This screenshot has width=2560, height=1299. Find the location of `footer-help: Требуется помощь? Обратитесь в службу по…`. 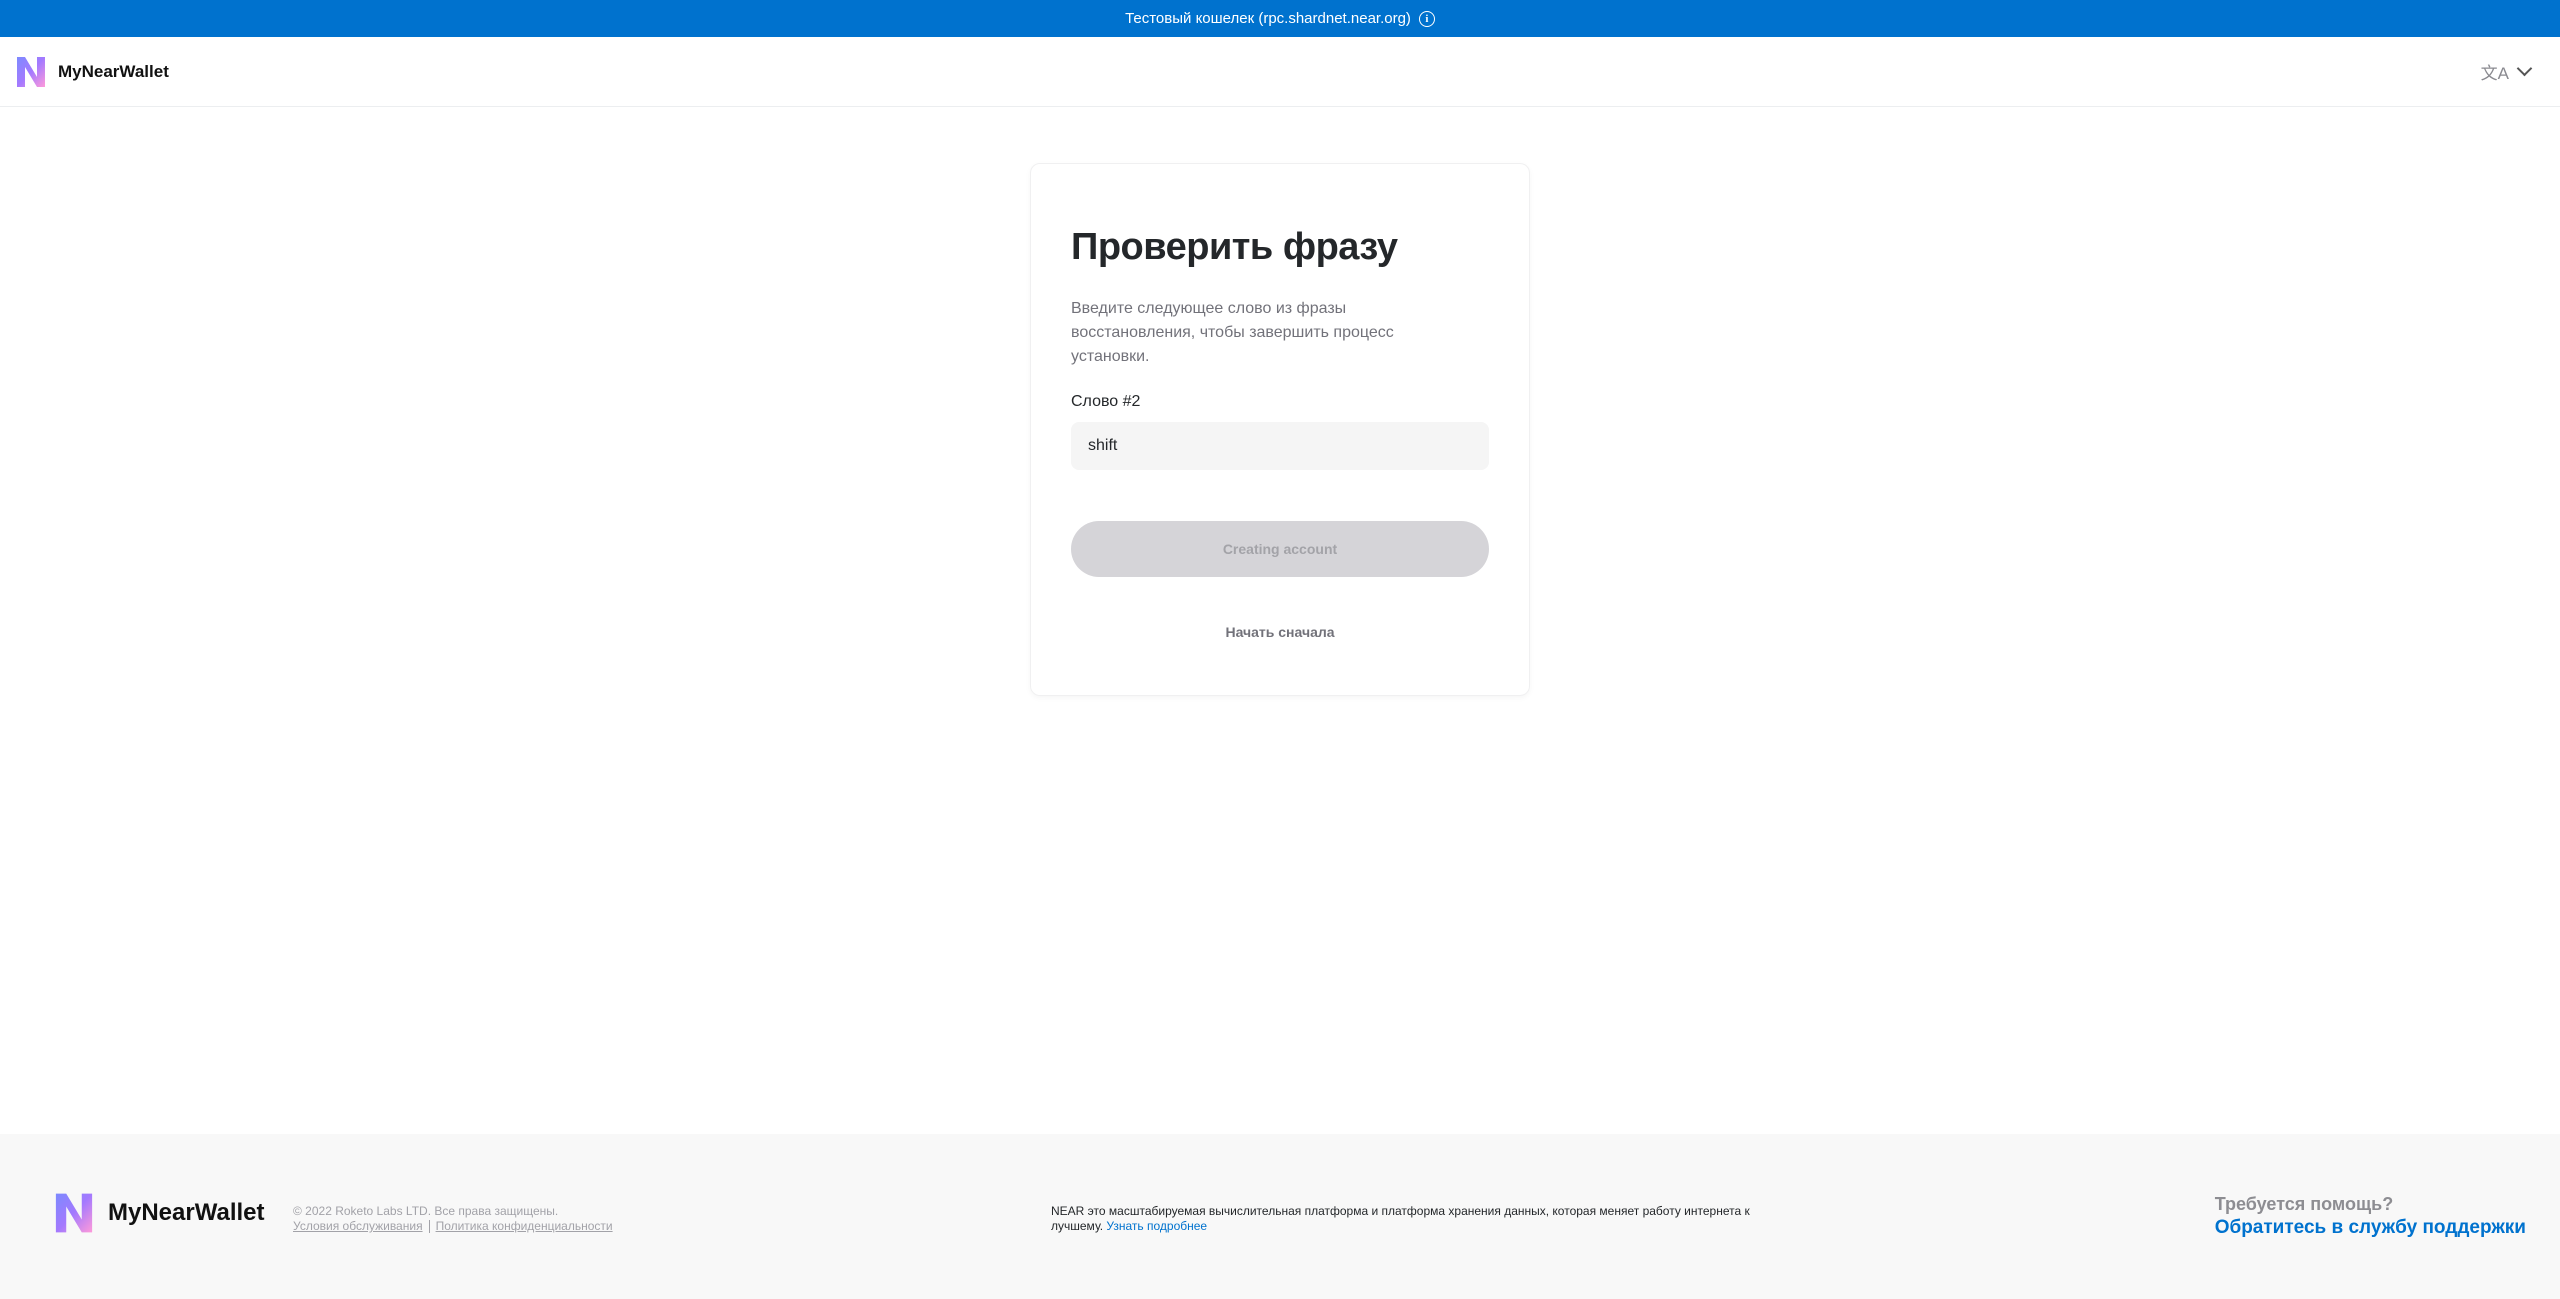

footer-help: Требуется помощь? Обратитесь в службу по… is located at coordinates (2370, 1216).